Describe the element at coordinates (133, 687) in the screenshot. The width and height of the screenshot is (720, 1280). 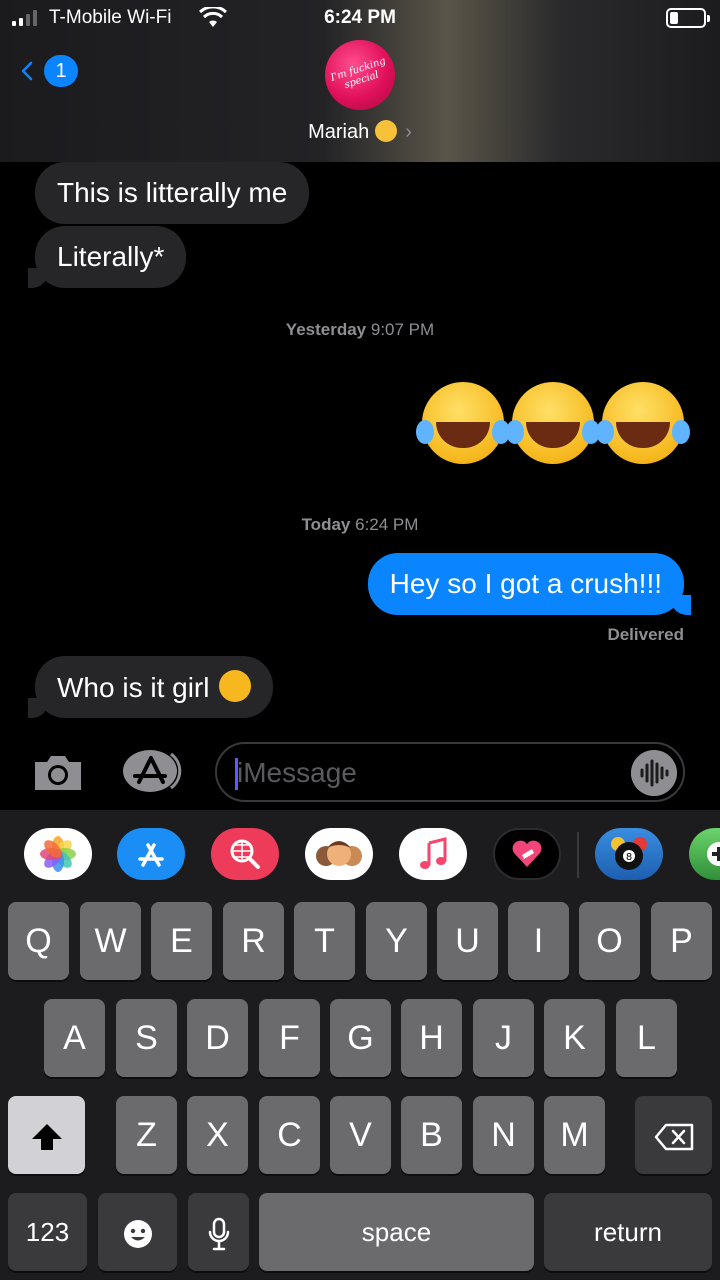
I see `message-text: Who is it girl` at that location.